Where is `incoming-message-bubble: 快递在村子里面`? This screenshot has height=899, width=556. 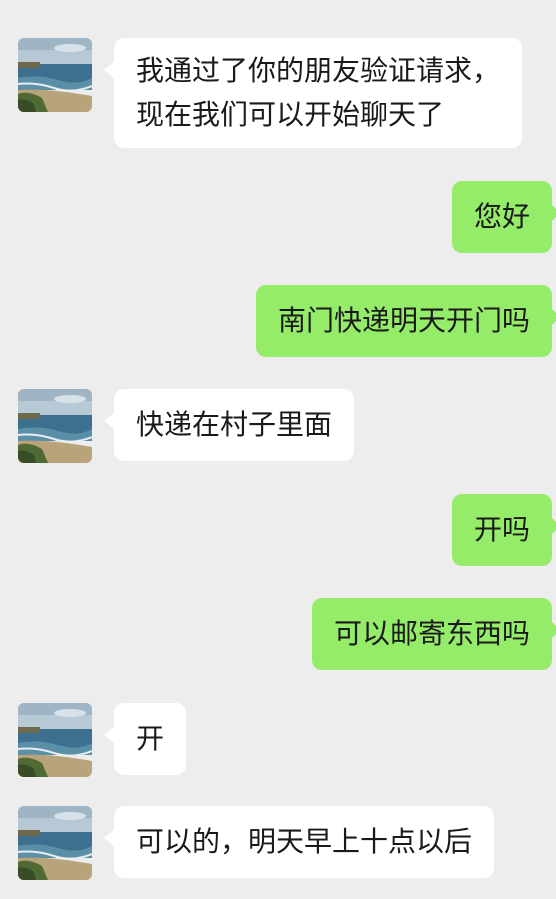
incoming-message-bubble: 快递在村子里面 is located at coordinates (229, 425).